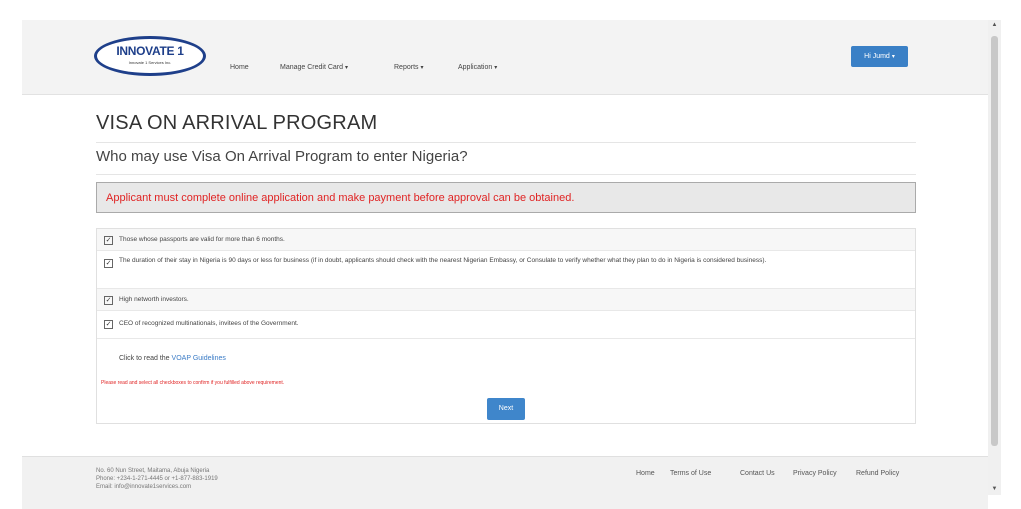  Describe the element at coordinates (506, 409) in the screenshot. I see `next-button: Next` at that location.